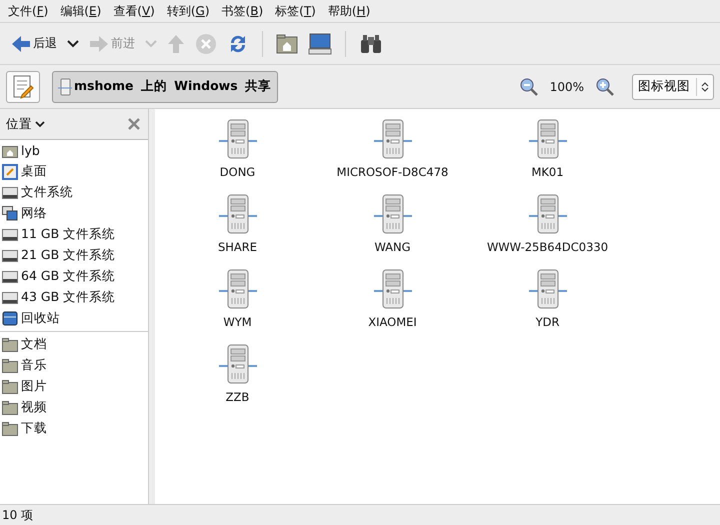  What do you see at coordinates (74, 365) in the screenshot?
I see `sidebar-item: 音乐` at bounding box center [74, 365].